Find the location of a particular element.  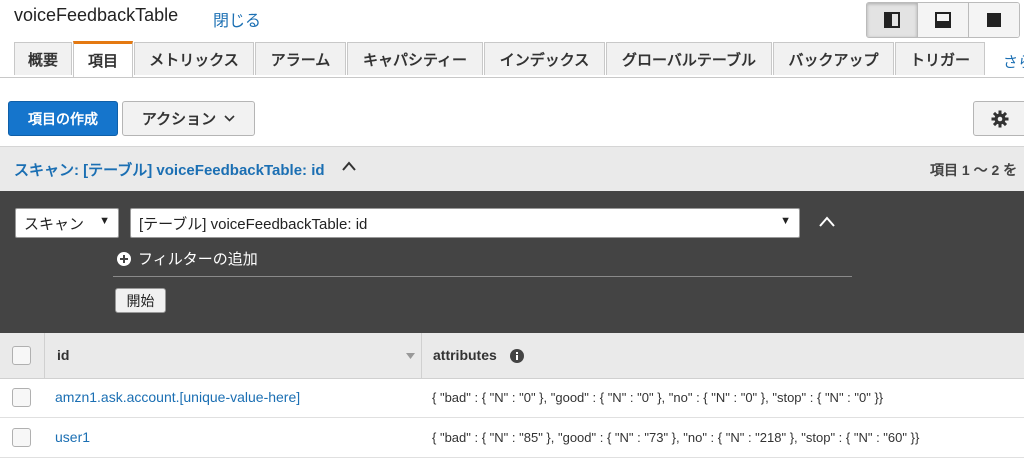

chevron-up-icon is located at coordinates (349, 166).